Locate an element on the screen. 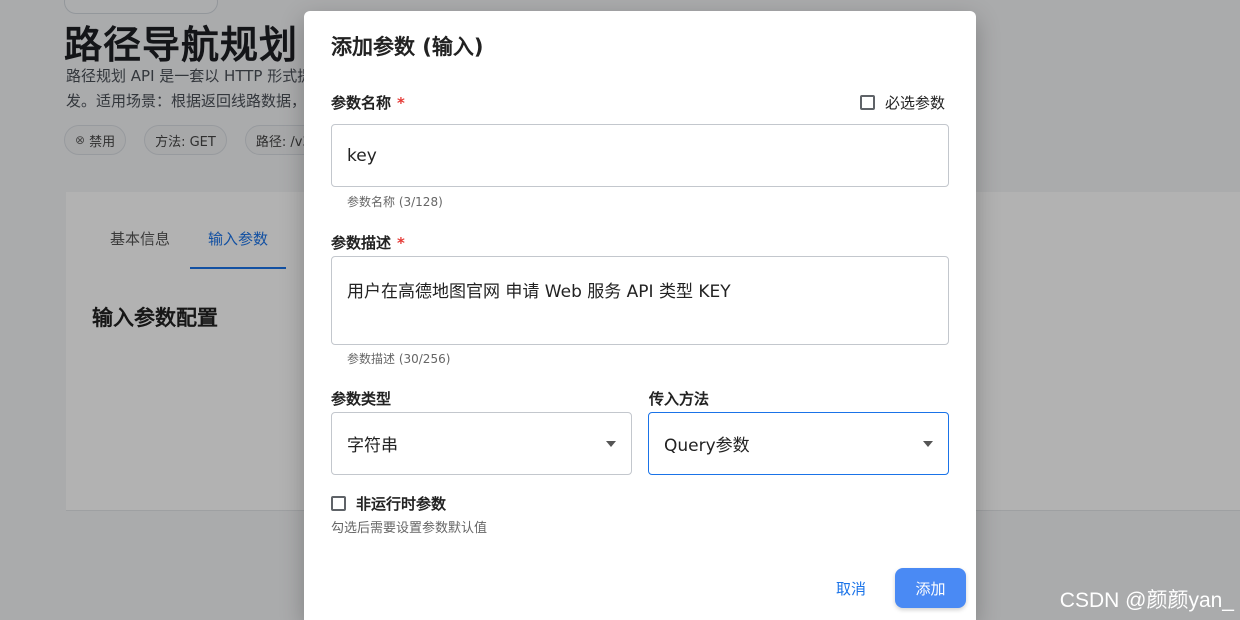 This screenshot has width=1240, height=620. param-desc-textarea: 用户在高德地图官网 申请 Web 服务 API 类型 KEY is located at coordinates (640, 300).